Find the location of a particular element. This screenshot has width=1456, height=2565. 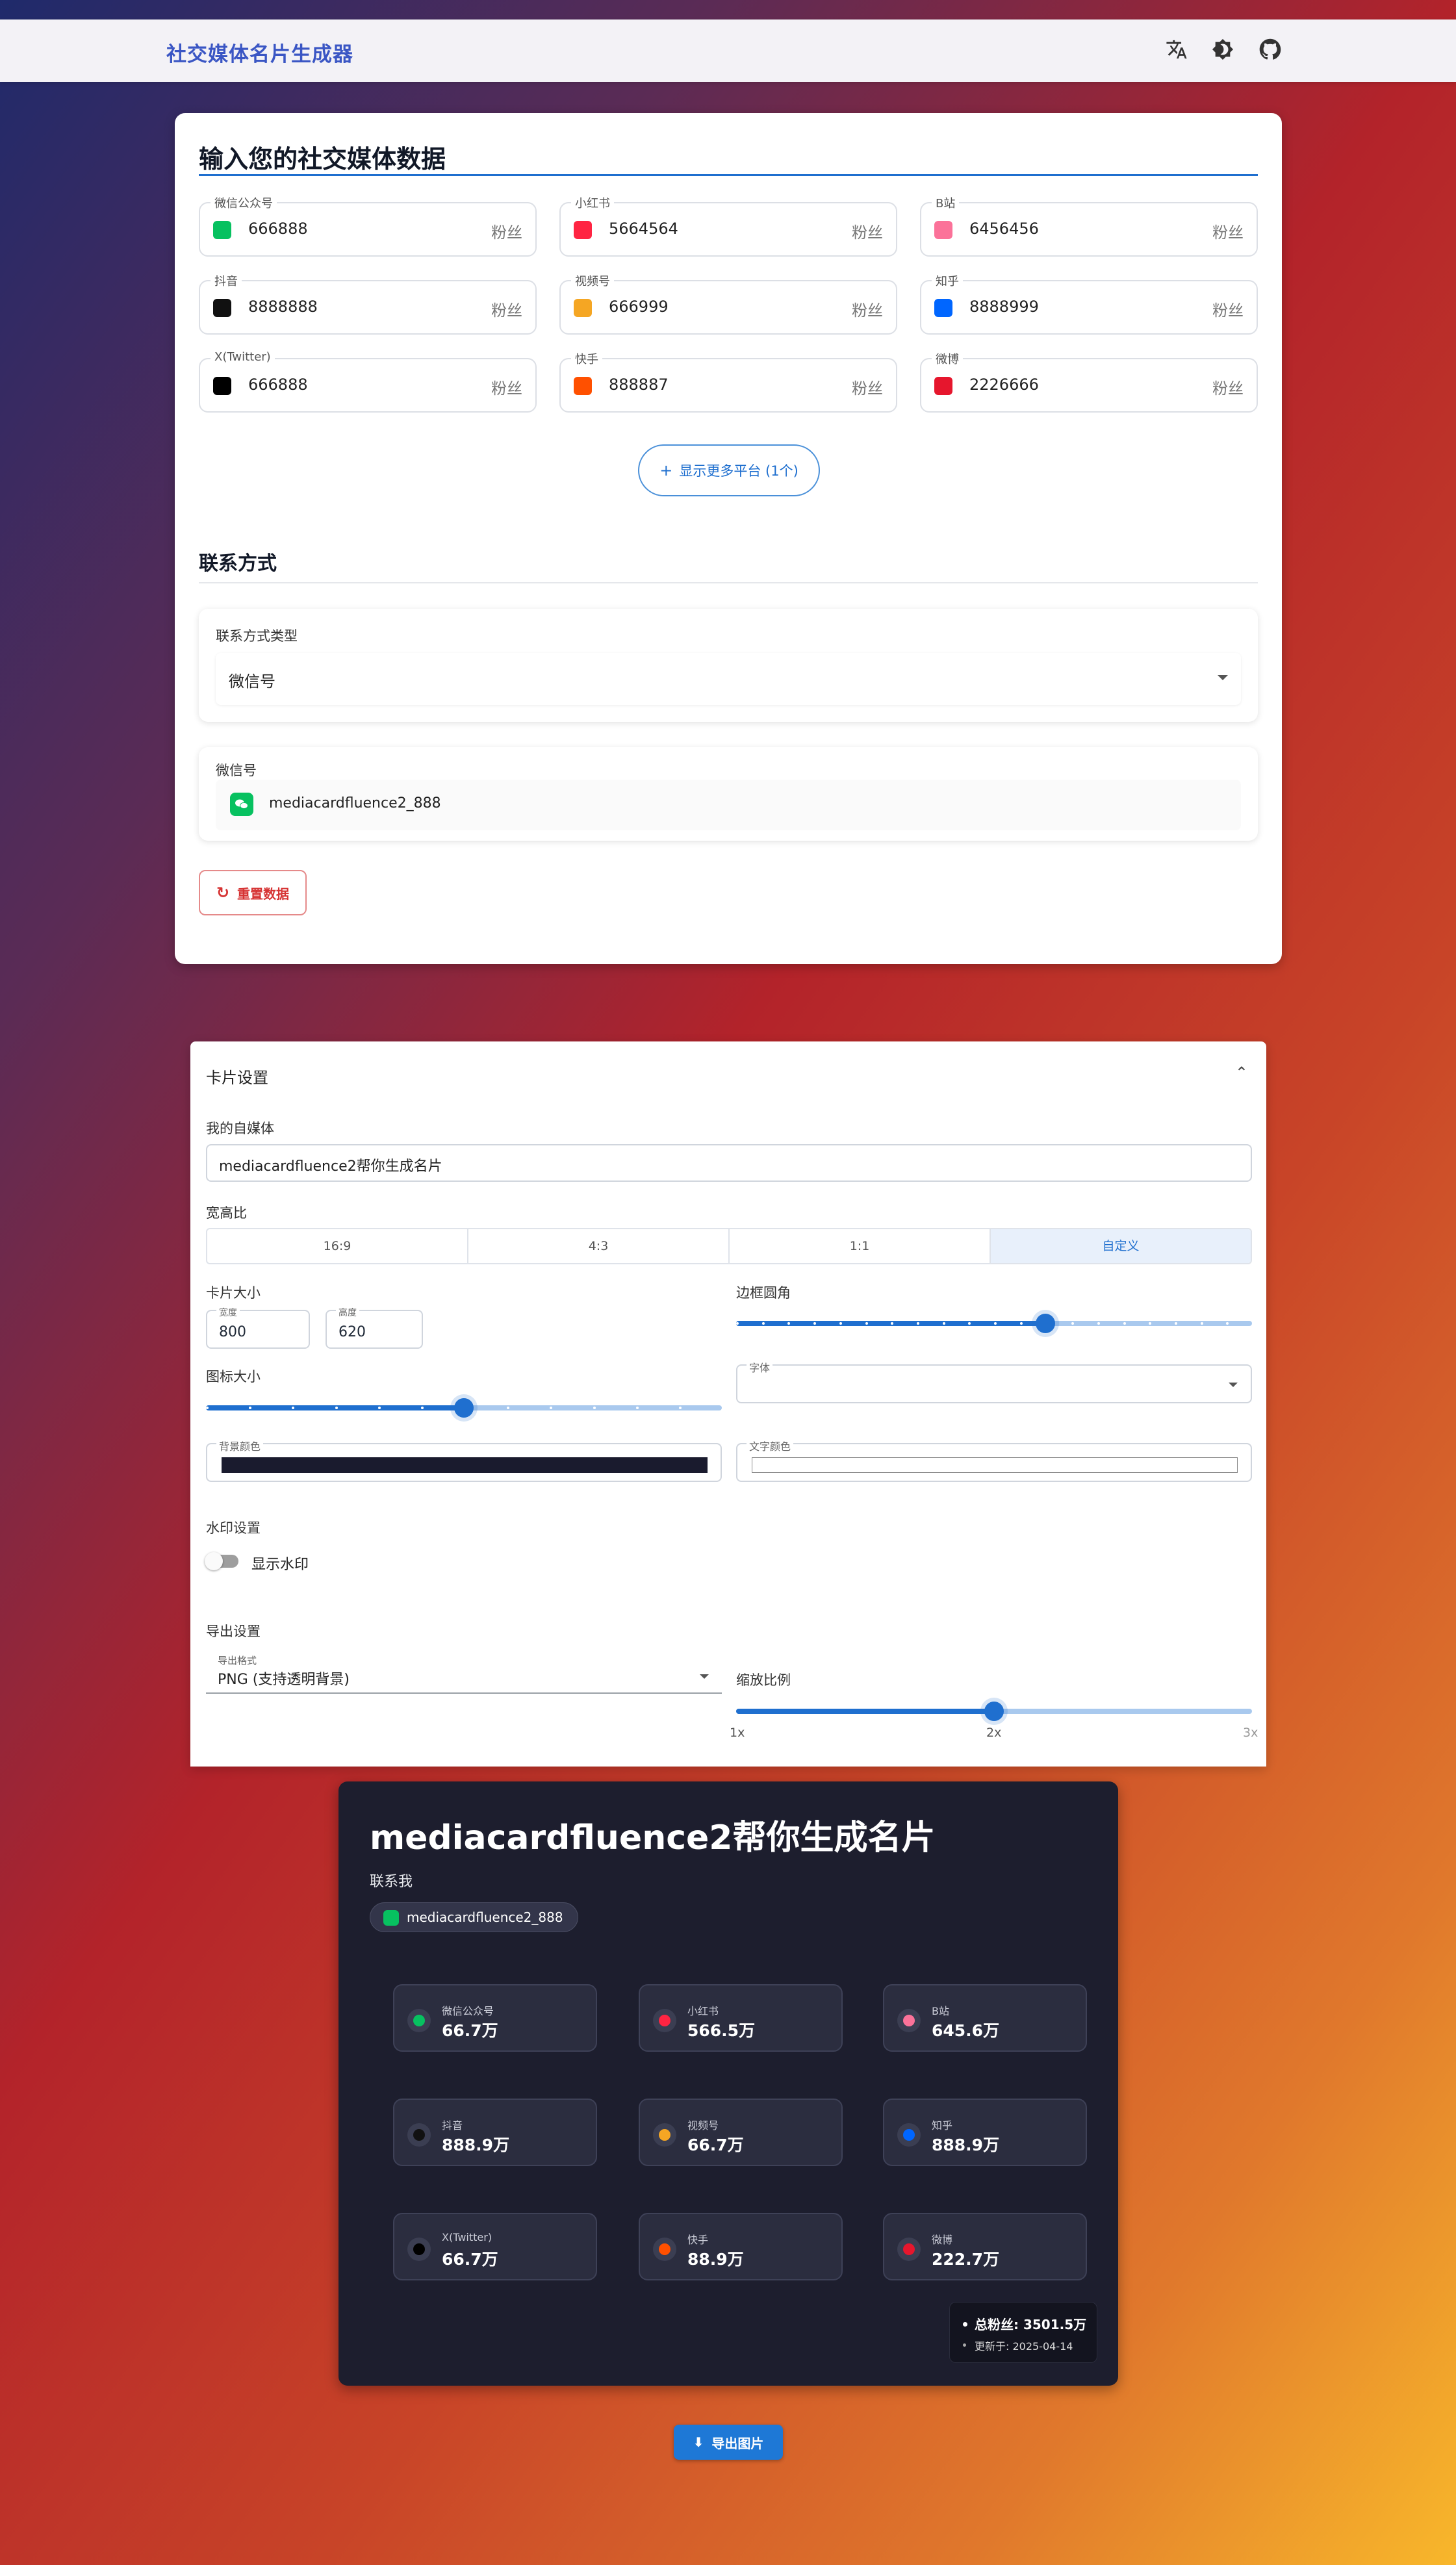

contact-field-box: 微信号 mediacardfluence2_888 is located at coordinates (729, 794).